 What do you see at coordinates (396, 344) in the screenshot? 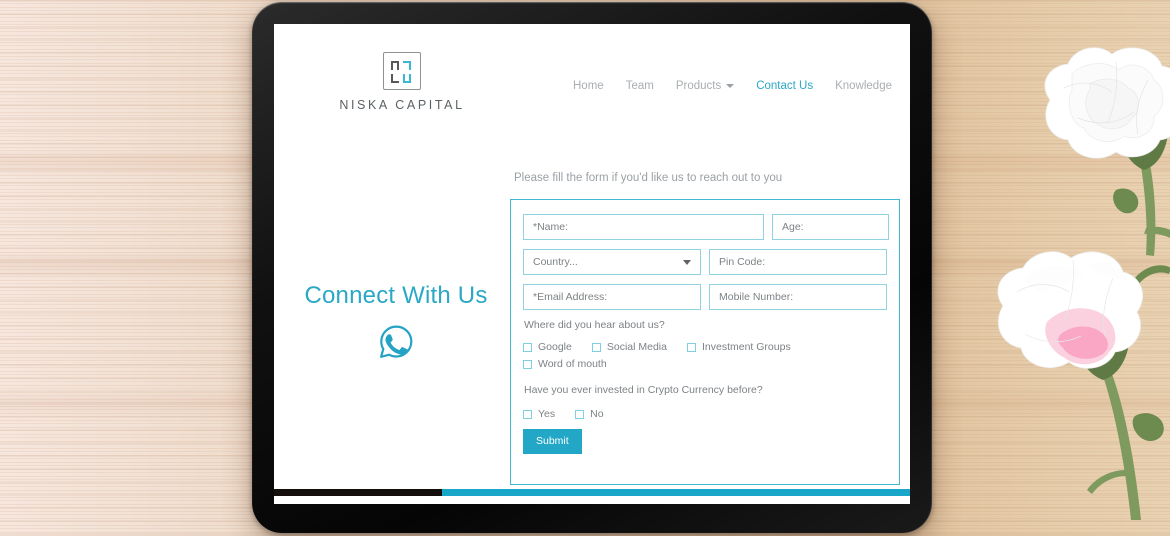
I see `whatsapp-icon` at bounding box center [396, 344].